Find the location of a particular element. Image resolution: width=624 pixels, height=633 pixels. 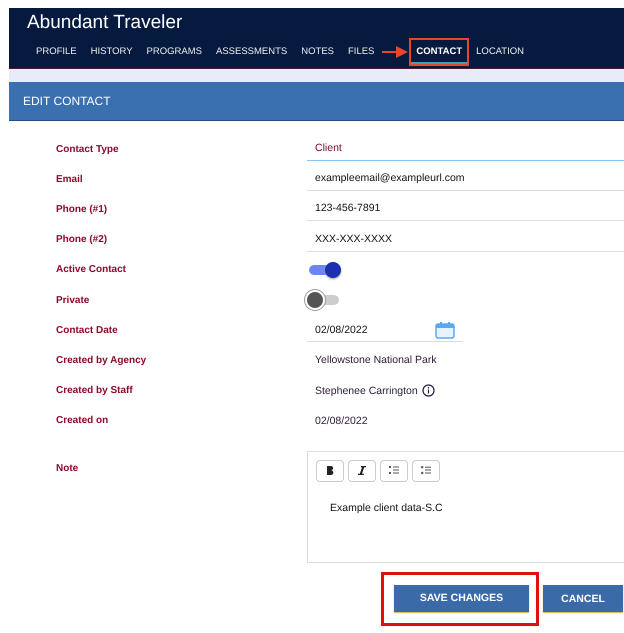

field-label: Private is located at coordinates (72, 300).